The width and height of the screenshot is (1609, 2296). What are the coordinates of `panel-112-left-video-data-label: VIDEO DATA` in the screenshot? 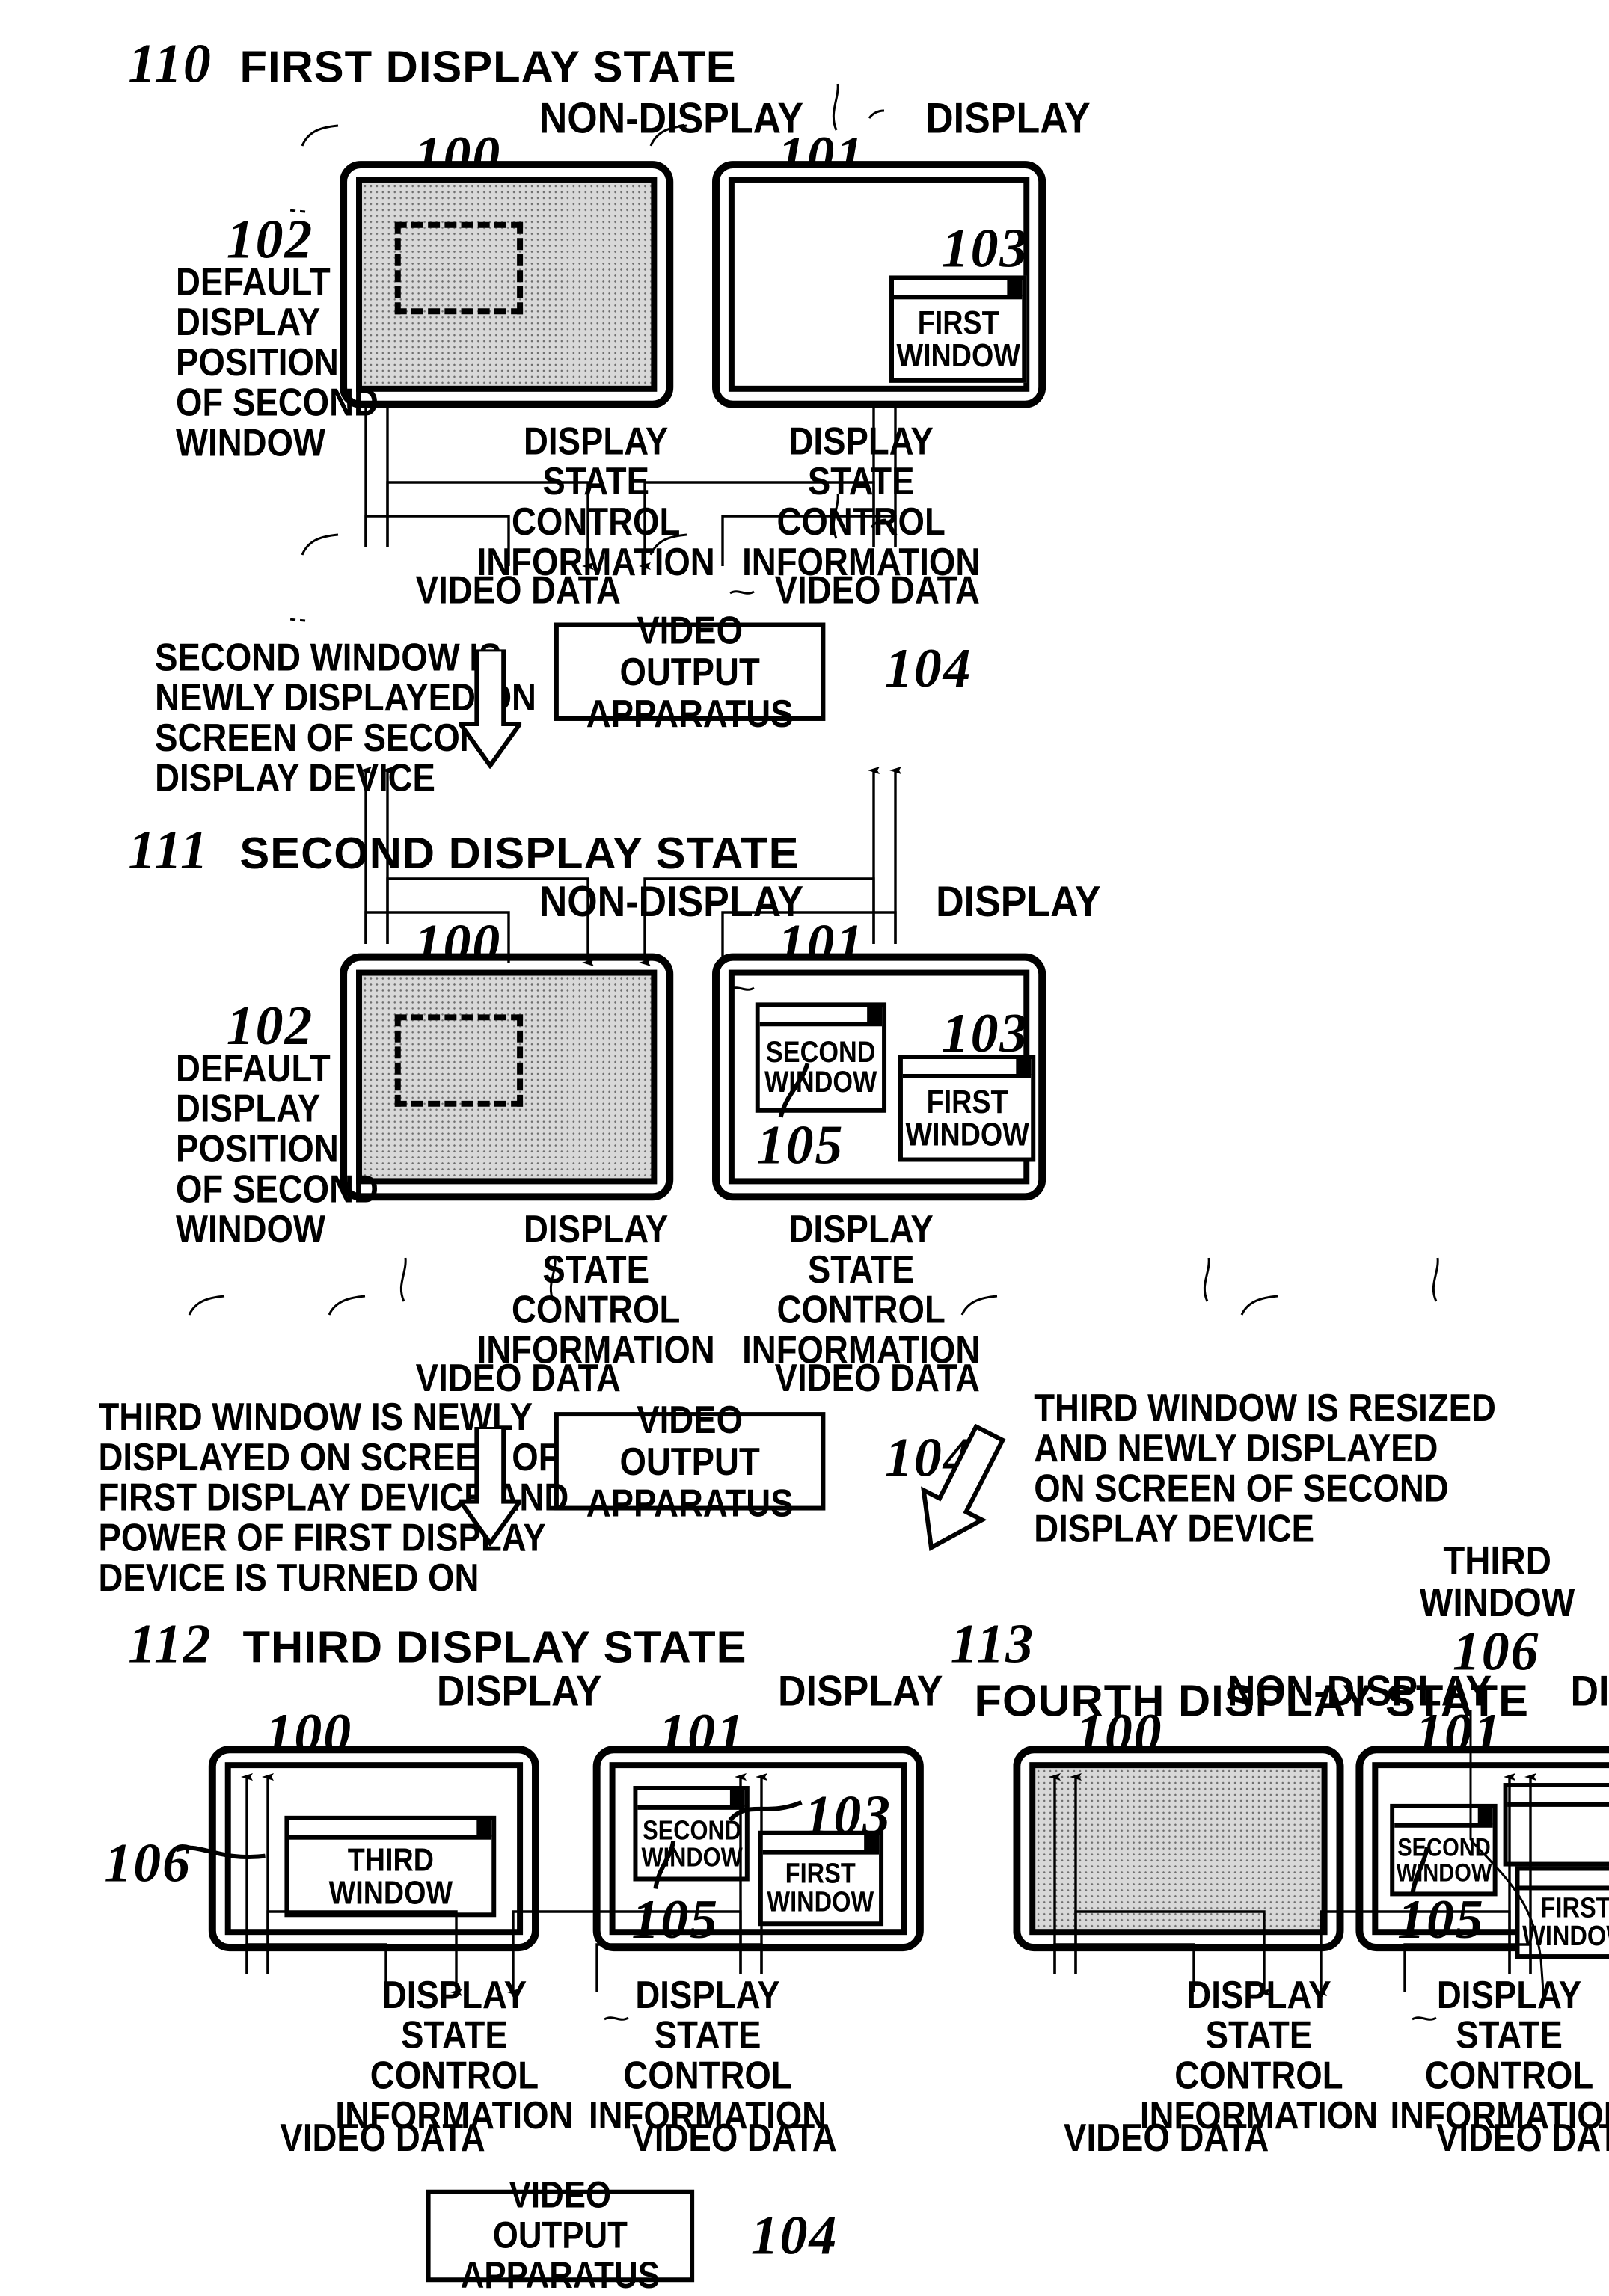 It's located at (382, 2138).